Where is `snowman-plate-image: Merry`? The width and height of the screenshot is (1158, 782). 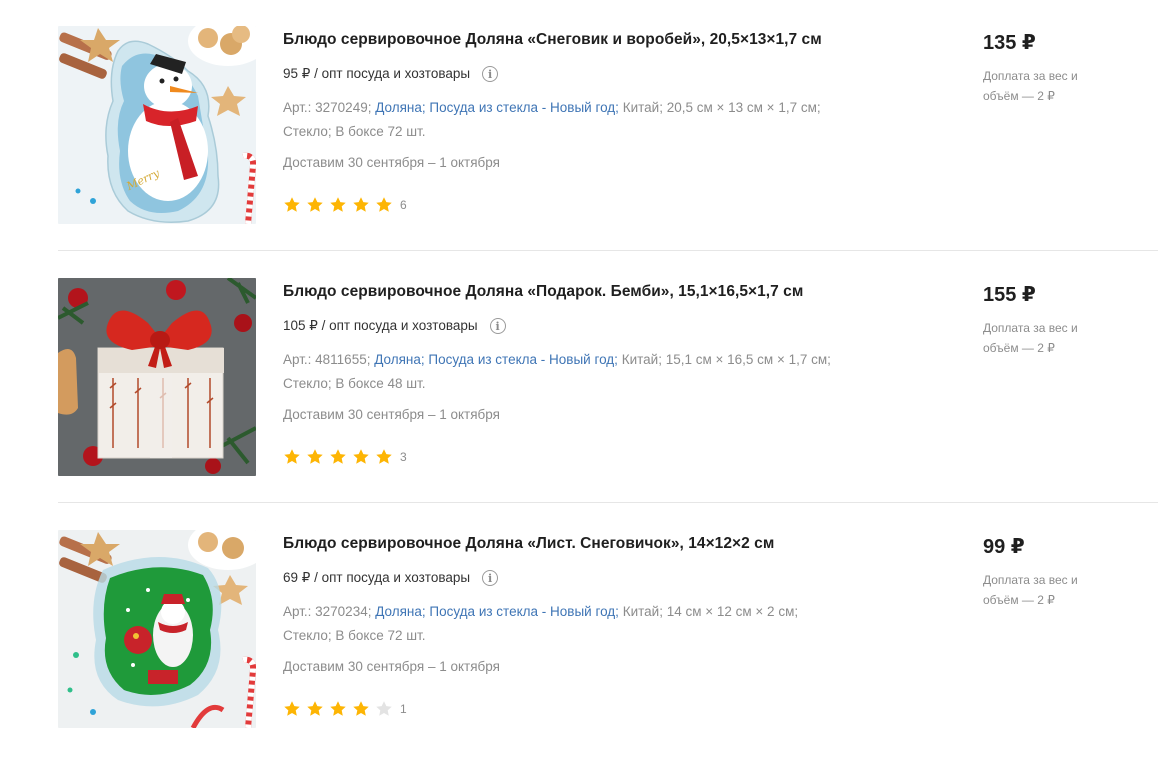
snowman-plate-image: Merry is located at coordinates (157, 125).